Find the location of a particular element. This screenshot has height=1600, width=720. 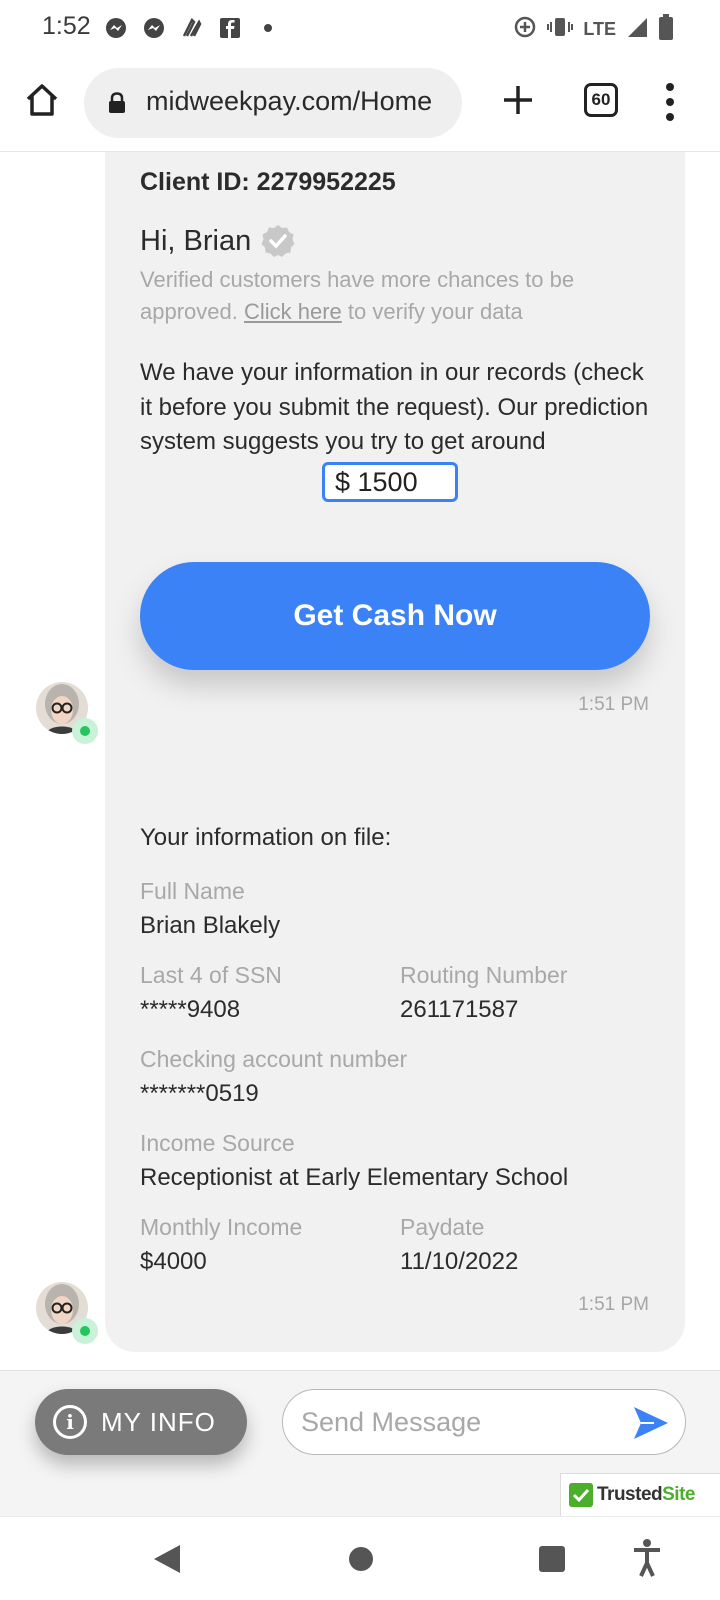

system-nav-bar is located at coordinates (360, 1558).